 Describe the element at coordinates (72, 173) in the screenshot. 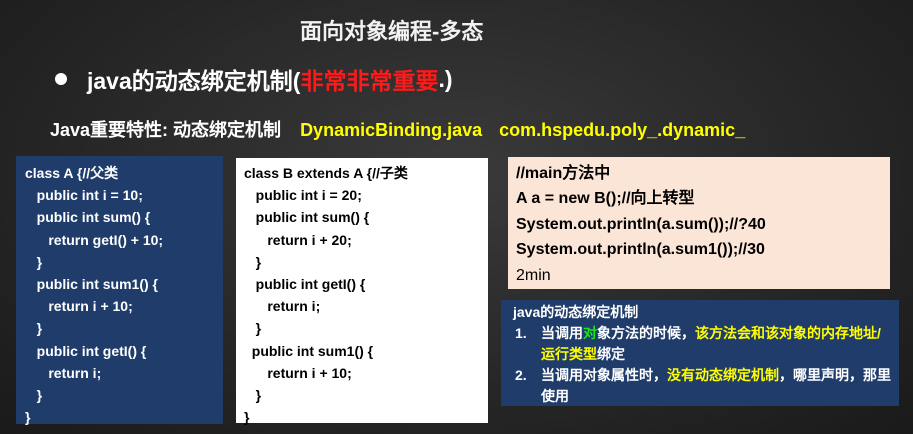

I see `code-line: class A {//父类` at that location.